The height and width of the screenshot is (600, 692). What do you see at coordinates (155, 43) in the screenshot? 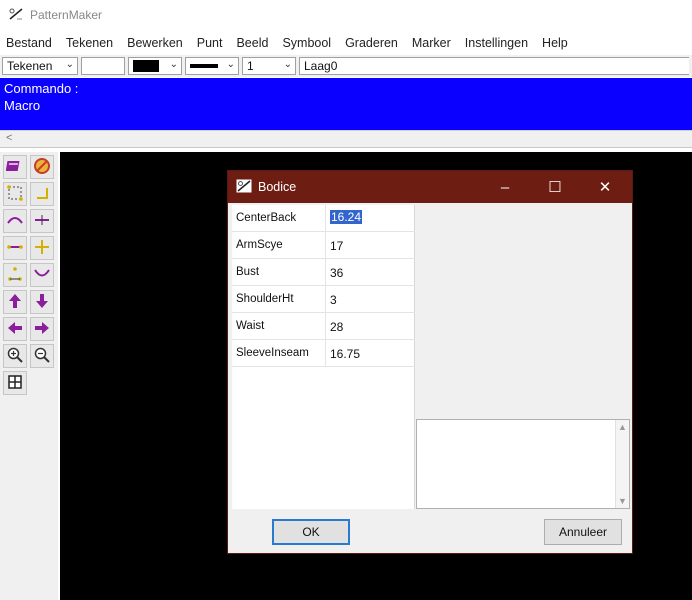
I see `menu-bewerken: Bewerken` at bounding box center [155, 43].